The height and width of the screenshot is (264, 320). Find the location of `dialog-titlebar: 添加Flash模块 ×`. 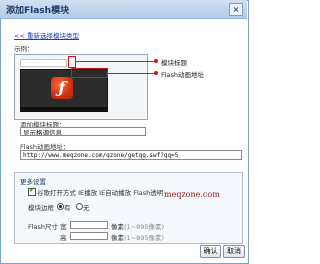

dialog-titlebar: 添加Flash模块 × is located at coordinates (123, 9).